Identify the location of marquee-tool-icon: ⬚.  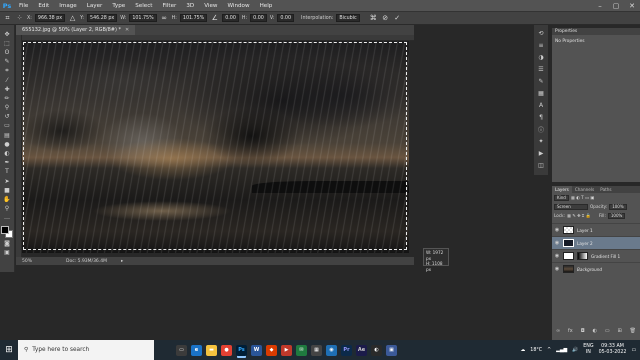
(7, 43).